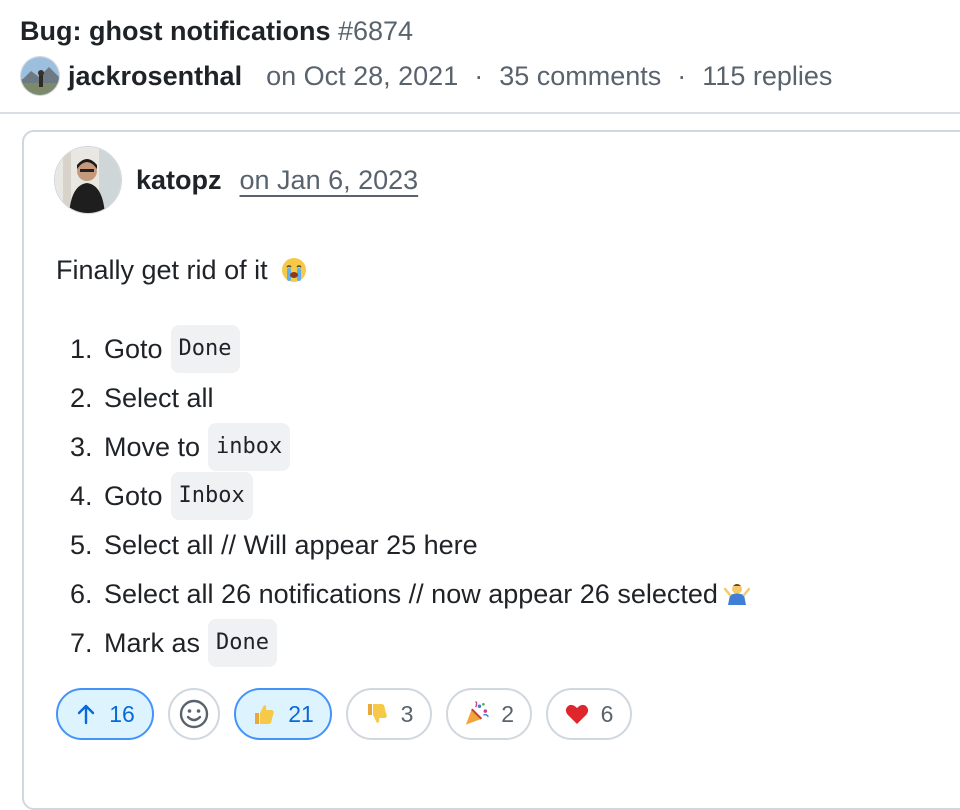 Image resolution: width=960 pixels, height=810 pixels. I want to click on discussion-author: jackrosenthal, so click(155, 76).